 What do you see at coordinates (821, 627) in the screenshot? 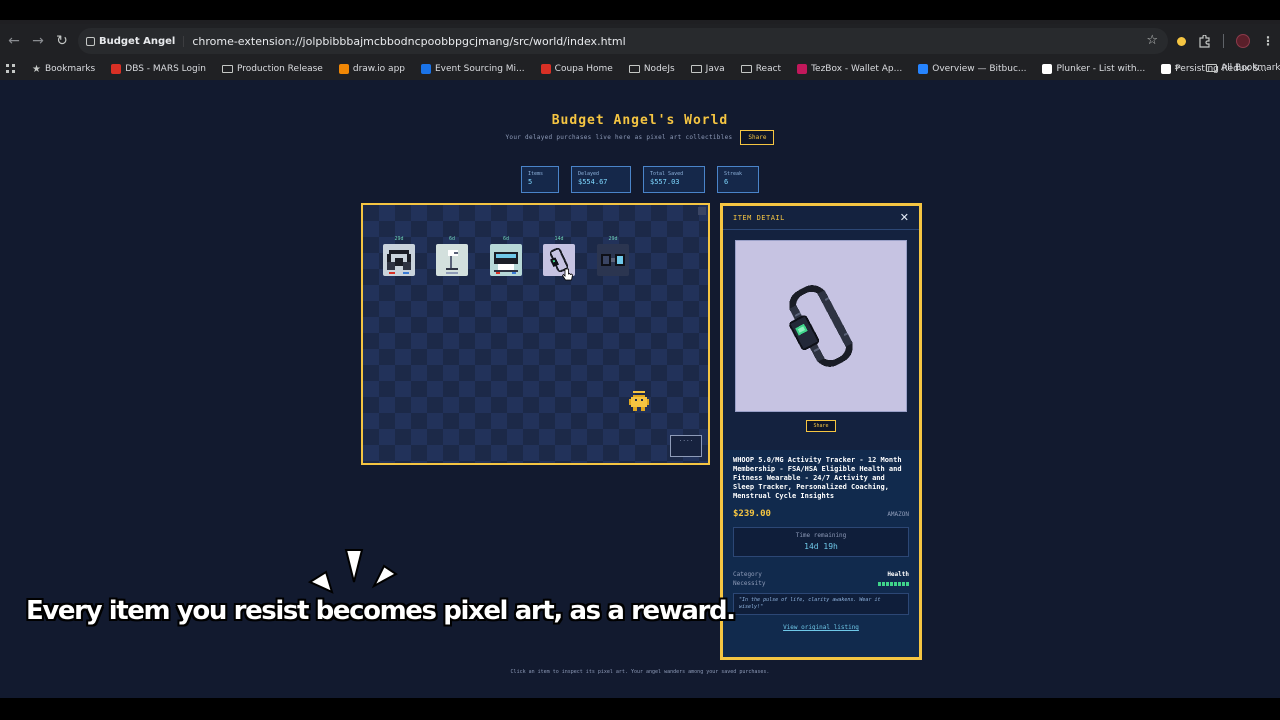
I see `view-original-listing-link: View original listing` at bounding box center [821, 627].